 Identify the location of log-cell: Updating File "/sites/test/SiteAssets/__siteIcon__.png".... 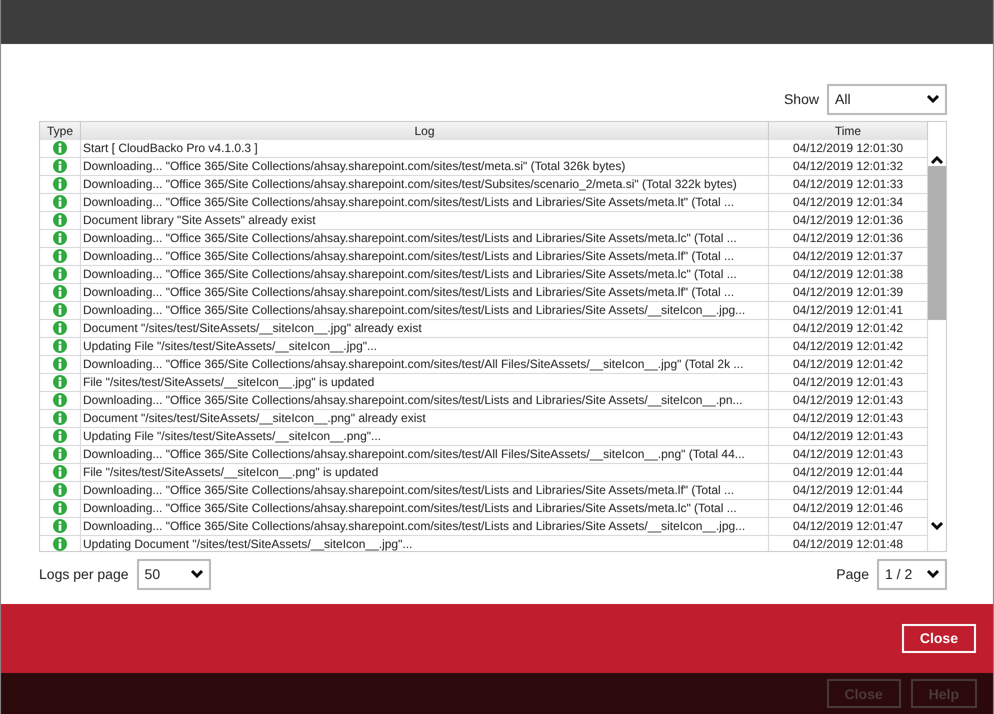
(425, 437).